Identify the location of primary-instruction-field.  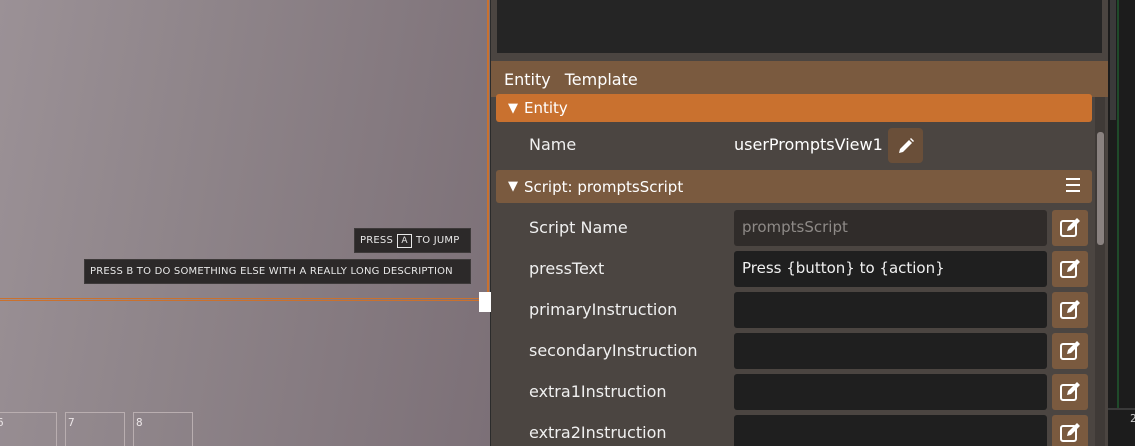
(890, 310).